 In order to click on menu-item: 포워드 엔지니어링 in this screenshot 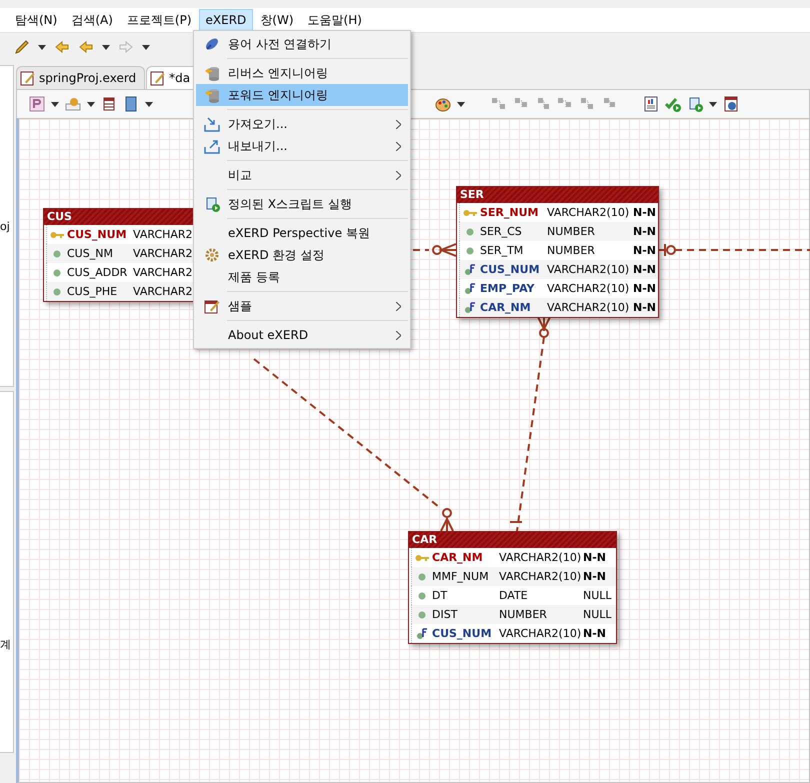, I will do `click(302, 95)`.